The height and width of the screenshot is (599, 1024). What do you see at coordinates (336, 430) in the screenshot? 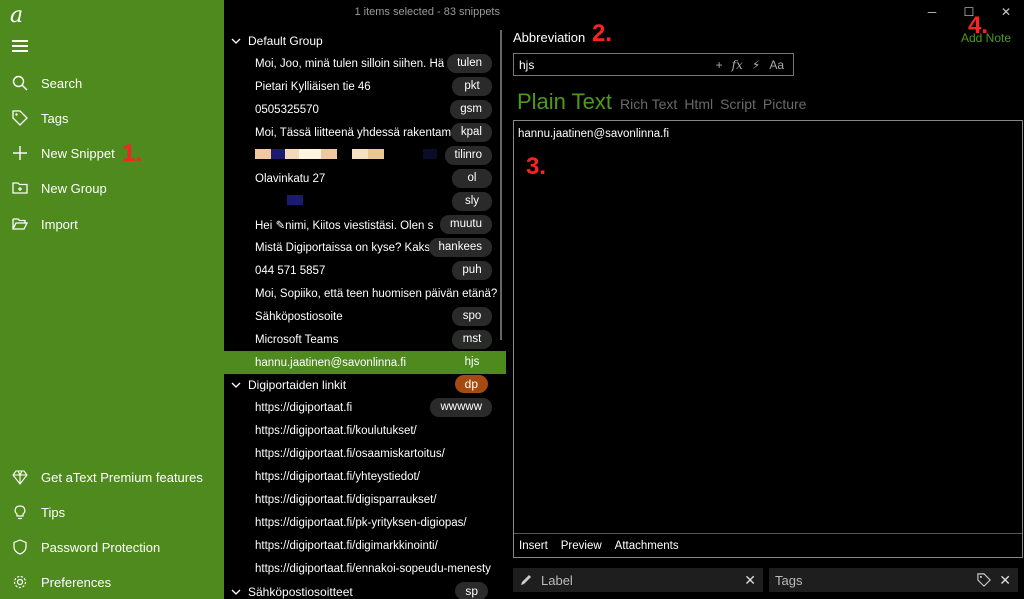
I see `snippet-preview: https://digiportaat.fi/koulutukset/` at bounding box center [336, 430].